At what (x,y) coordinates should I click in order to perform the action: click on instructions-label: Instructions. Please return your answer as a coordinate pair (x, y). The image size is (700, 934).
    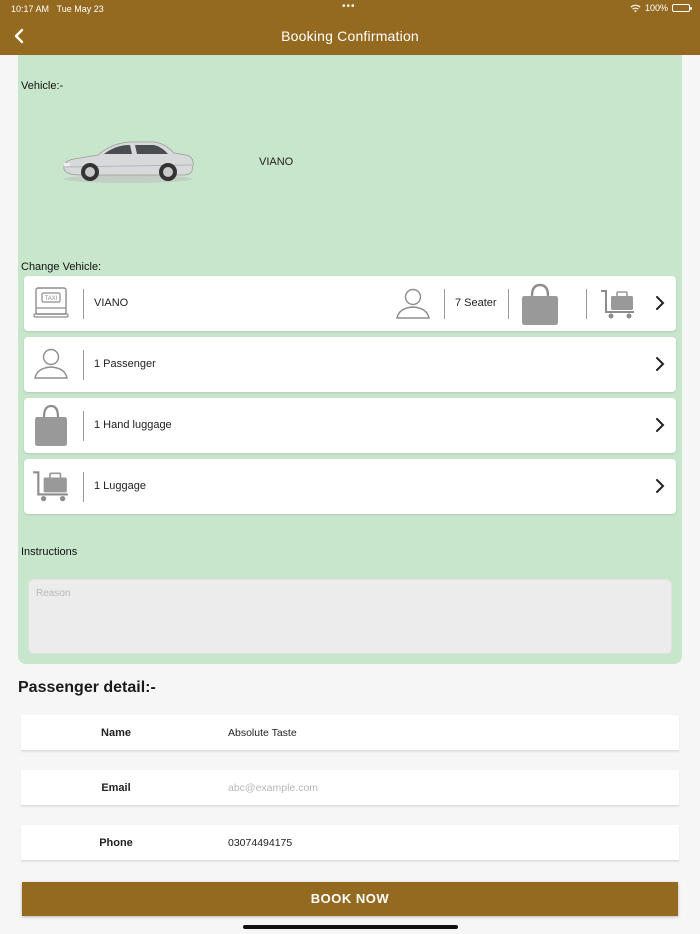
    Looking at the image, I should click on (49, 552).